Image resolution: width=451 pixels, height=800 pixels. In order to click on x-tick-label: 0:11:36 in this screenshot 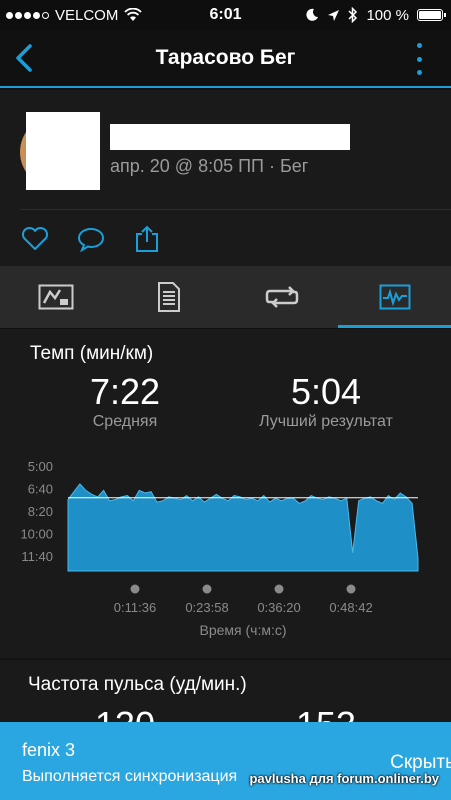, I will do `click(135, 607)`.